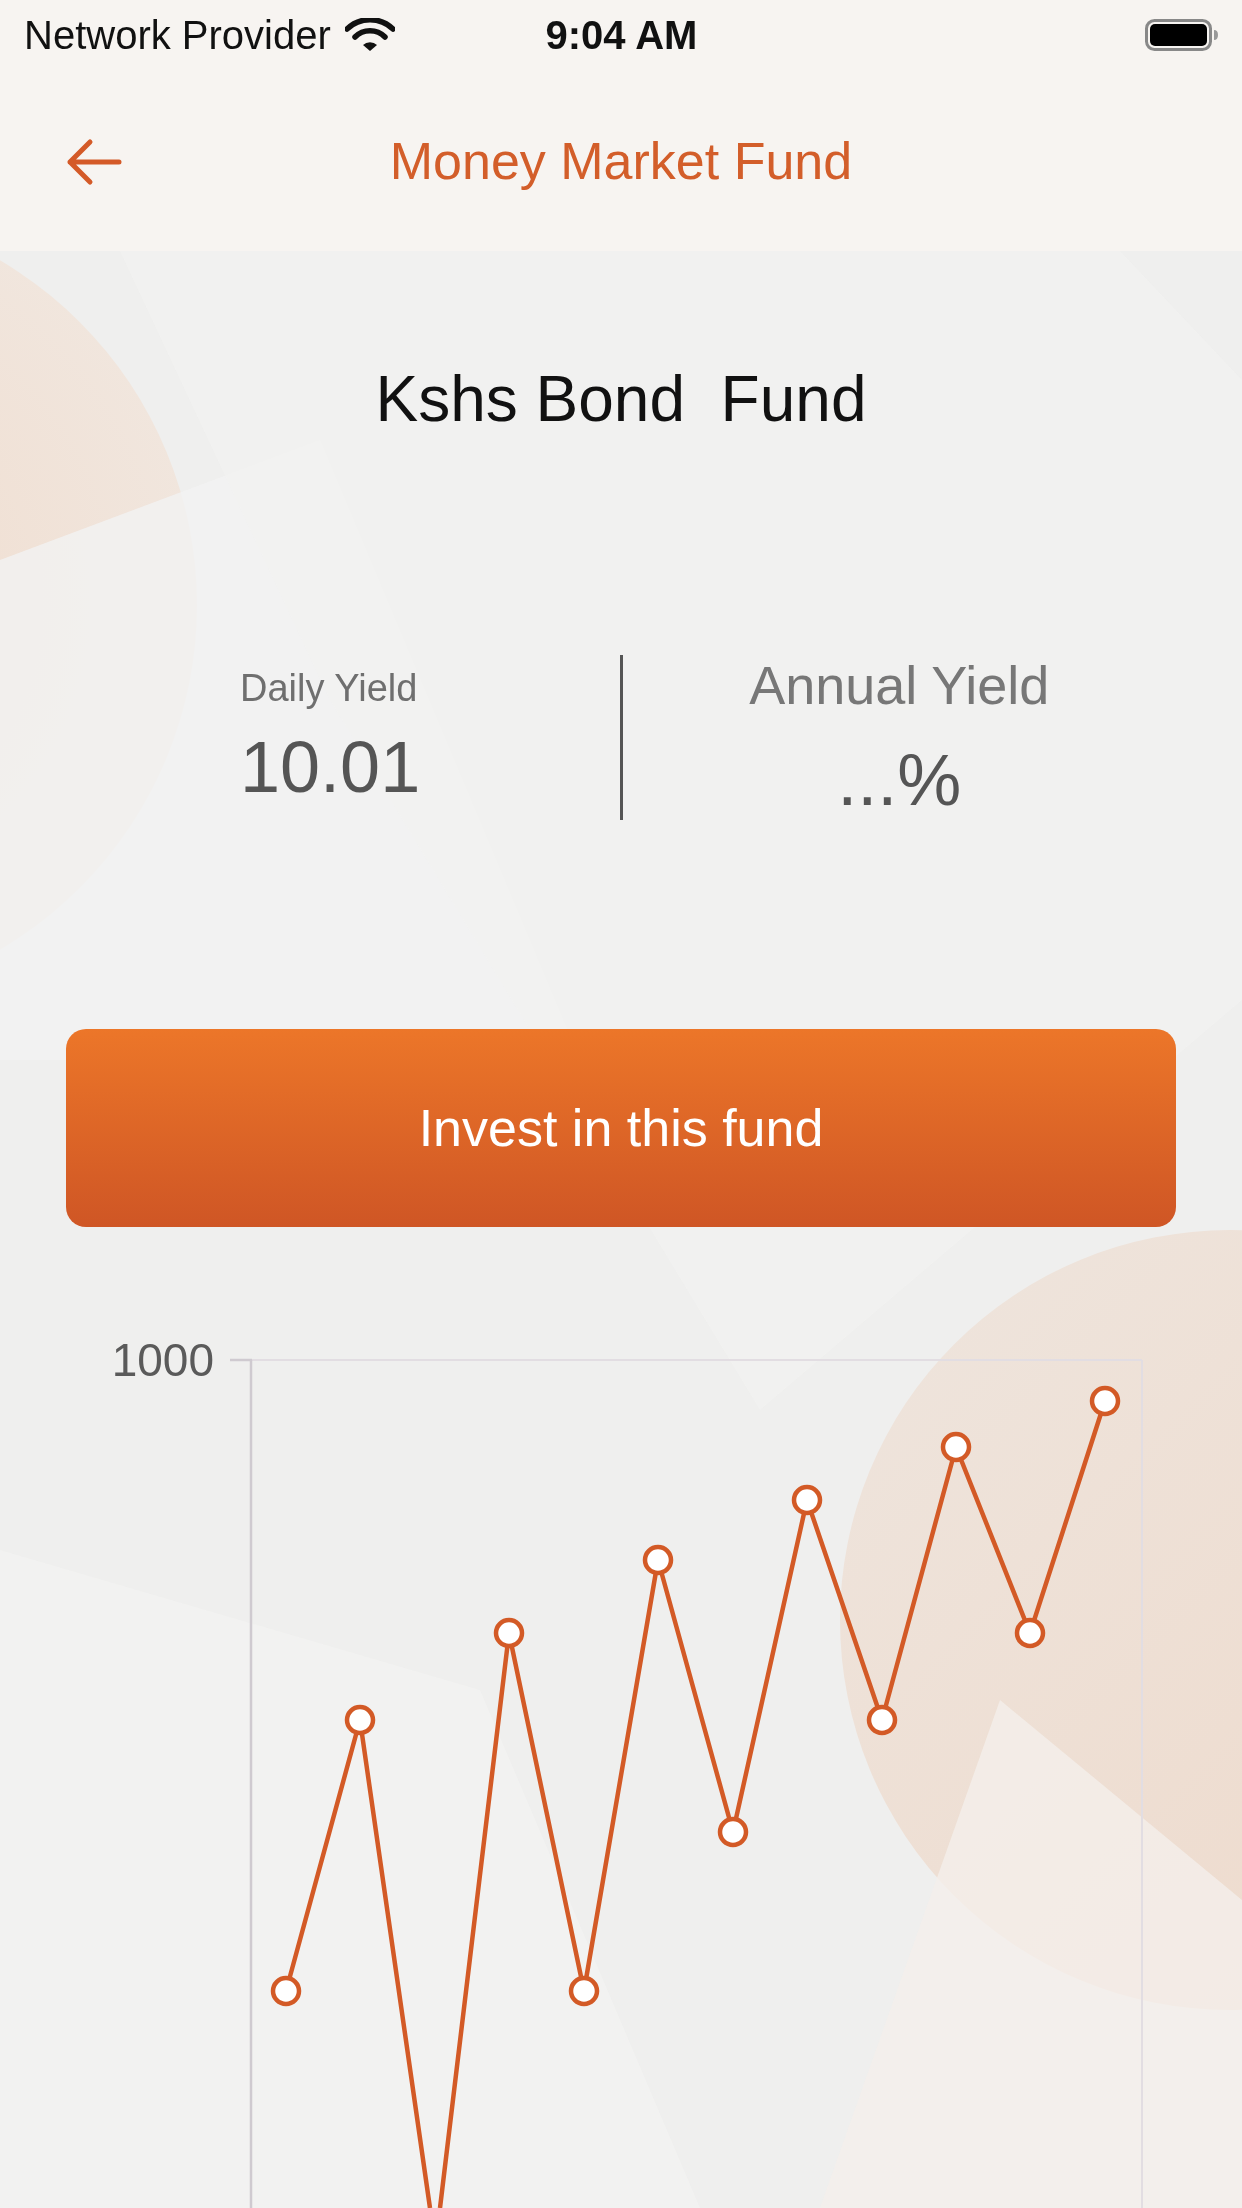 The image size is (1242, 2208). I want to click on yield-value: 10.01, so click(330, 767).